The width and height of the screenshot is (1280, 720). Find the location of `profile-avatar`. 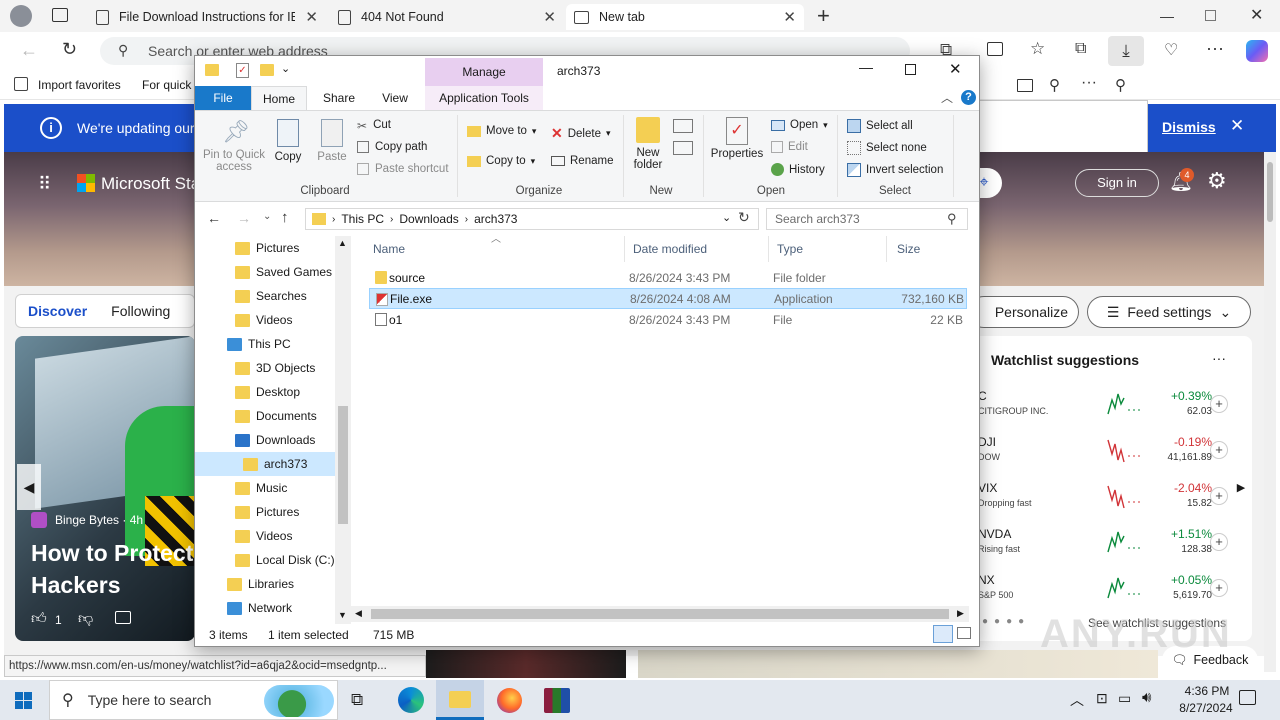

profile-avatar is located at coordinates (21, 16).